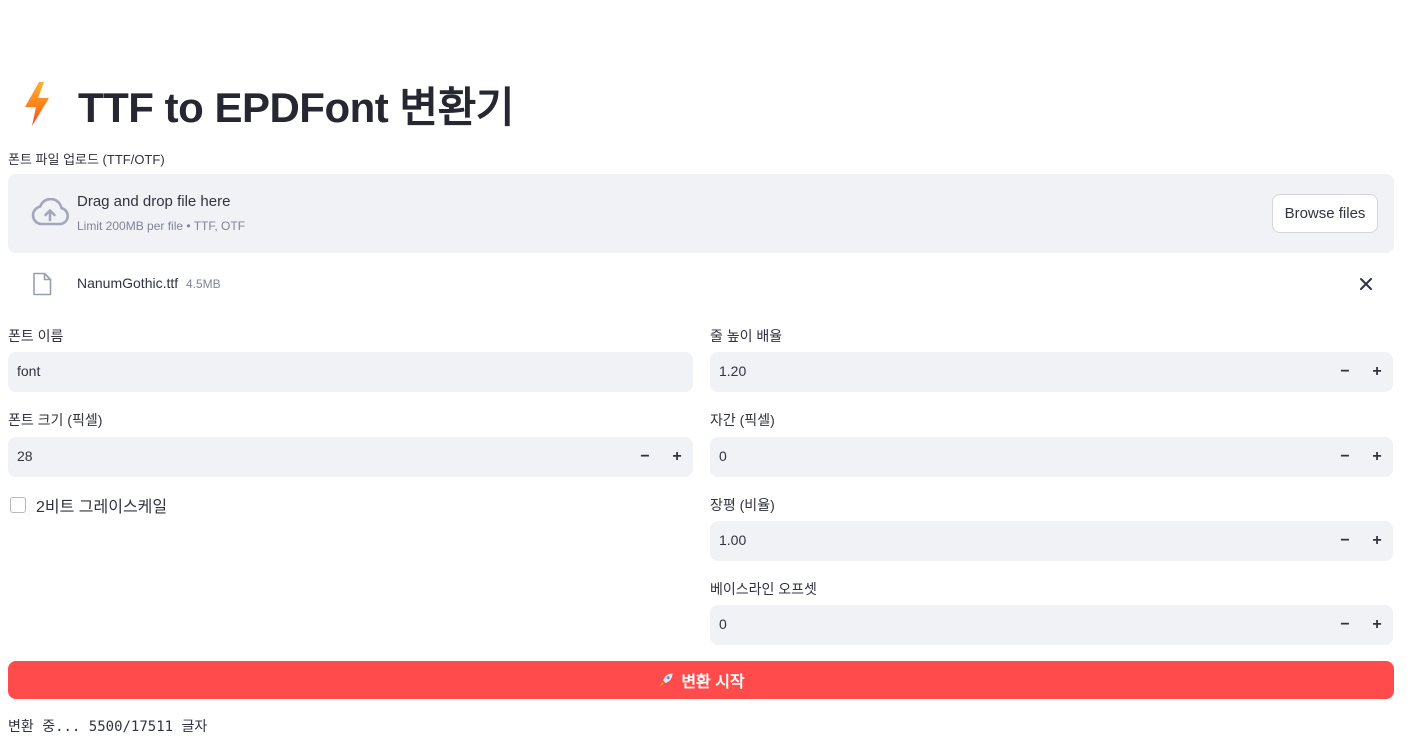 The image size is (1415, 755). What do you see at coordinates (742, 420) in the screenshot?
I see `letter-spacing-label: 자간 (픽셀)` at bounding box center [742, 420].